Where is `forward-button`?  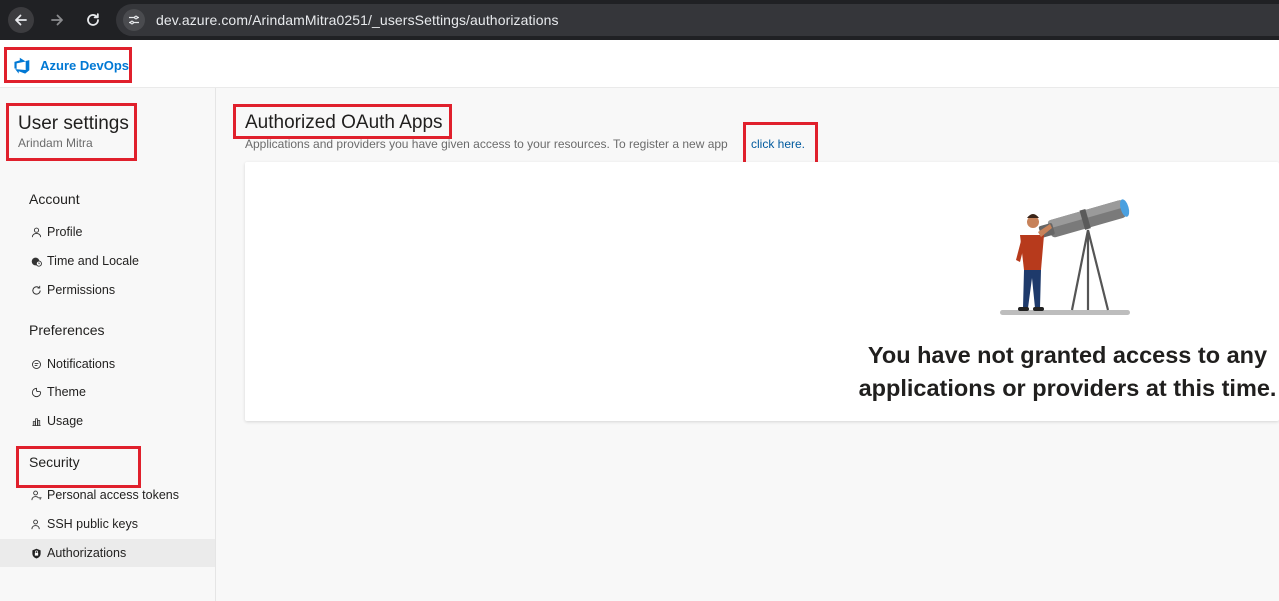 forward-button is located at coordinates (57, 20).